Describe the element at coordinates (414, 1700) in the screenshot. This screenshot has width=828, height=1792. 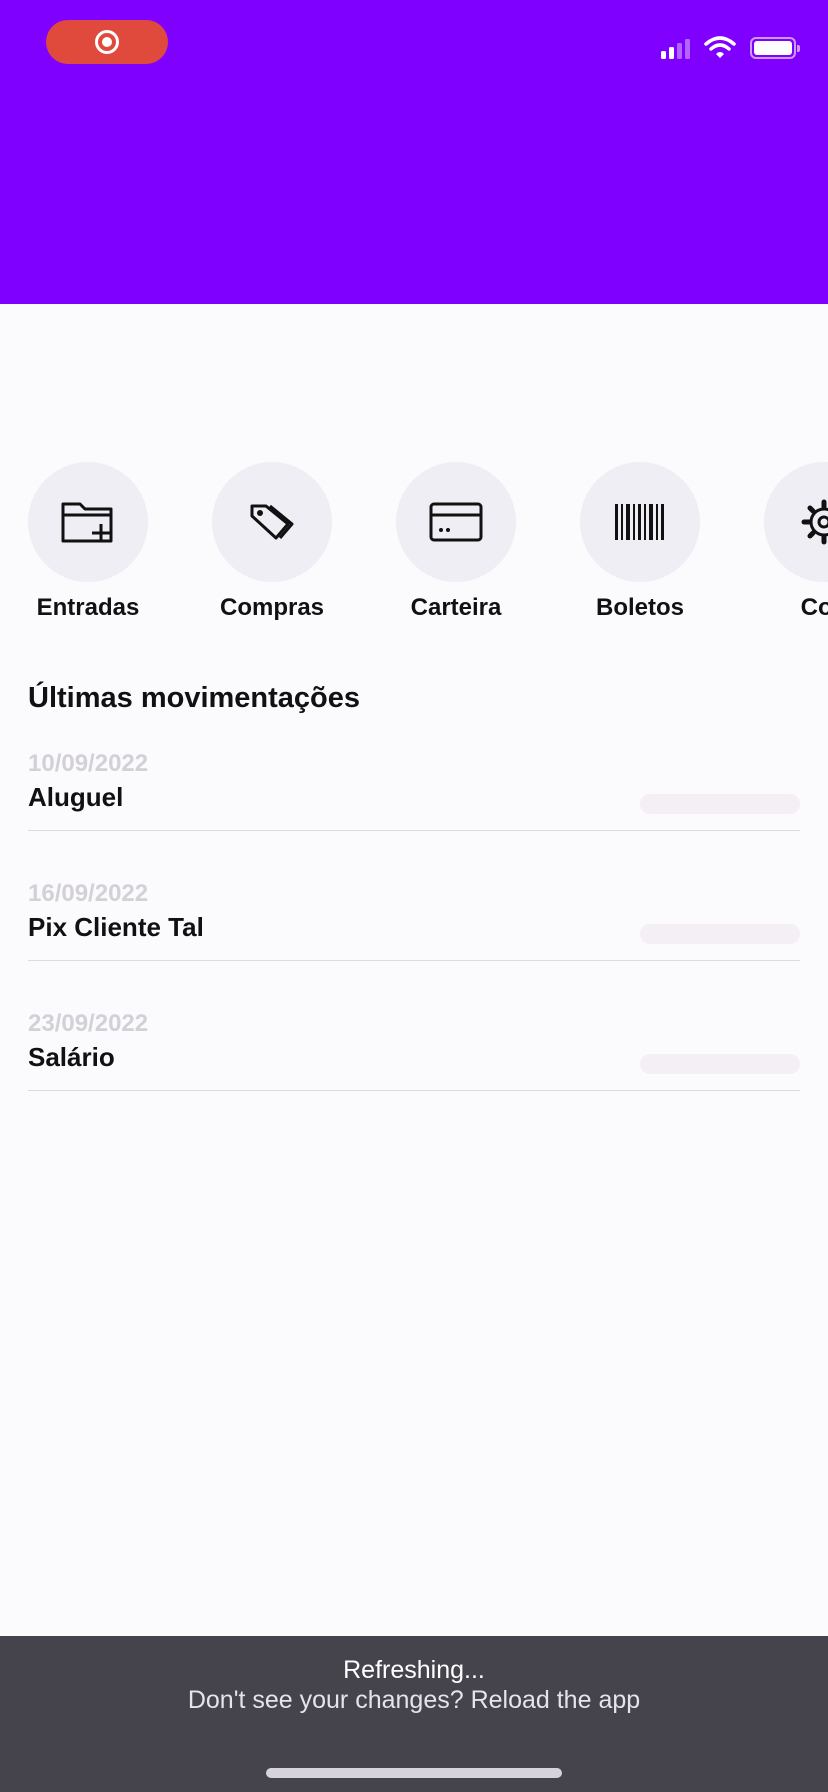
I see `reload-app-link: Don't see your changes? Reload the app` at that location.